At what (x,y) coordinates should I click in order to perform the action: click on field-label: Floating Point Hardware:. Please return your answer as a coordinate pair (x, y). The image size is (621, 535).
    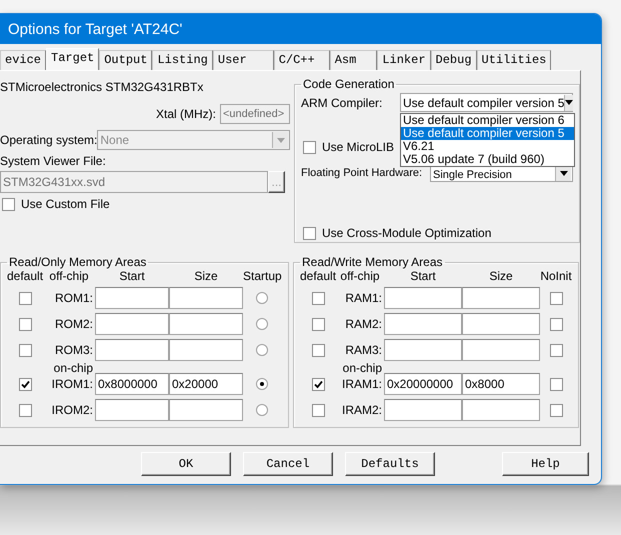
    Looking at the image, I should click on (361, 173).